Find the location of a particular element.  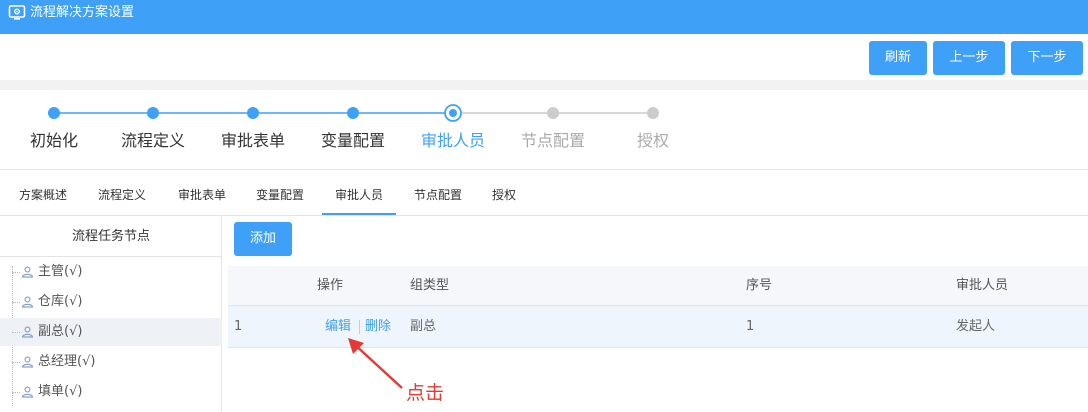

step-label-approvers: 审批人员 is located at coordinates (453, 141).